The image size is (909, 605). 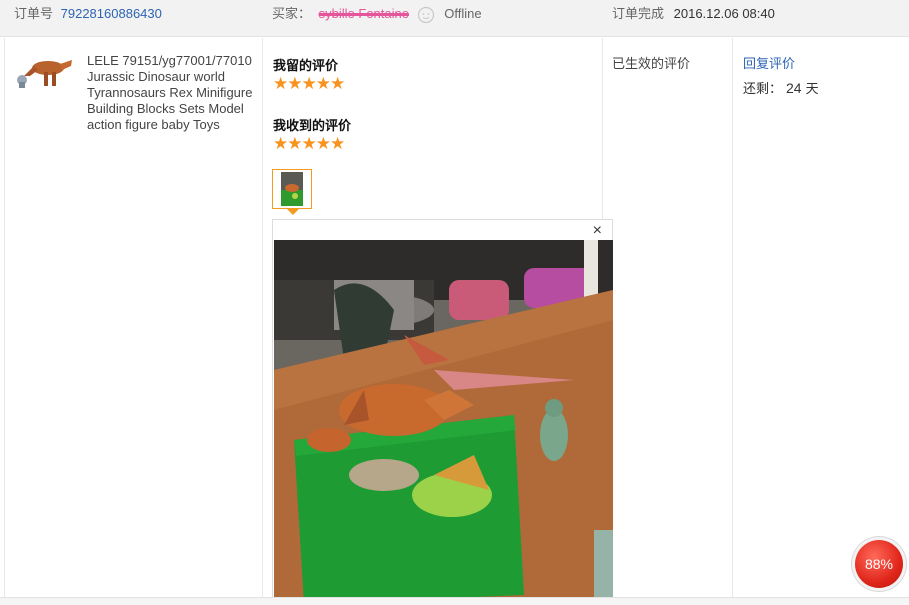 I want to click on progress-badge: 88%, so click(x=879, y=564).